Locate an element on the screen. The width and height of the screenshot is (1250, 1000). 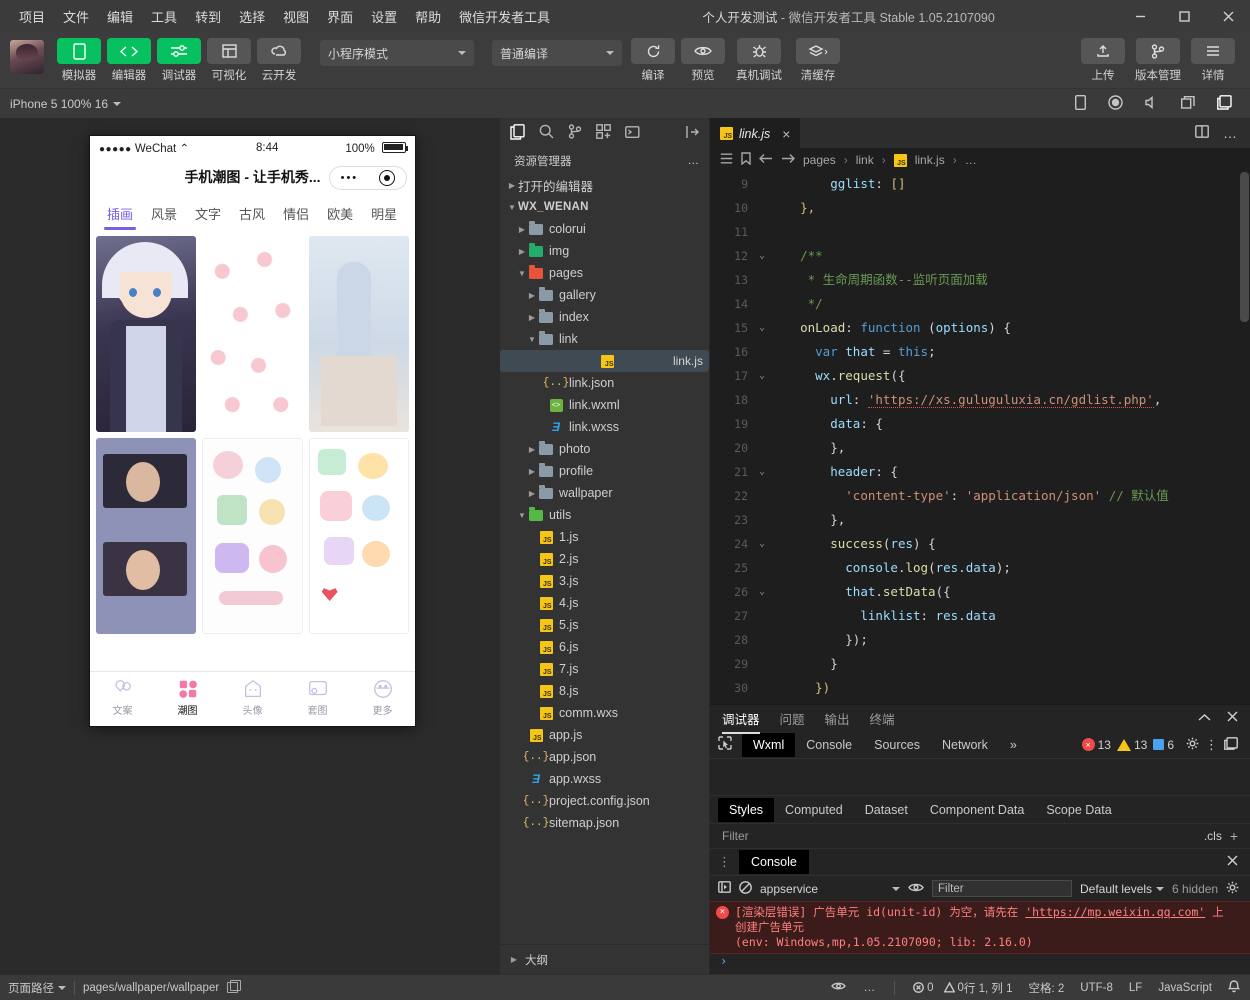
devtools-tab-sources: Sources is located at coordinates (897, 745).